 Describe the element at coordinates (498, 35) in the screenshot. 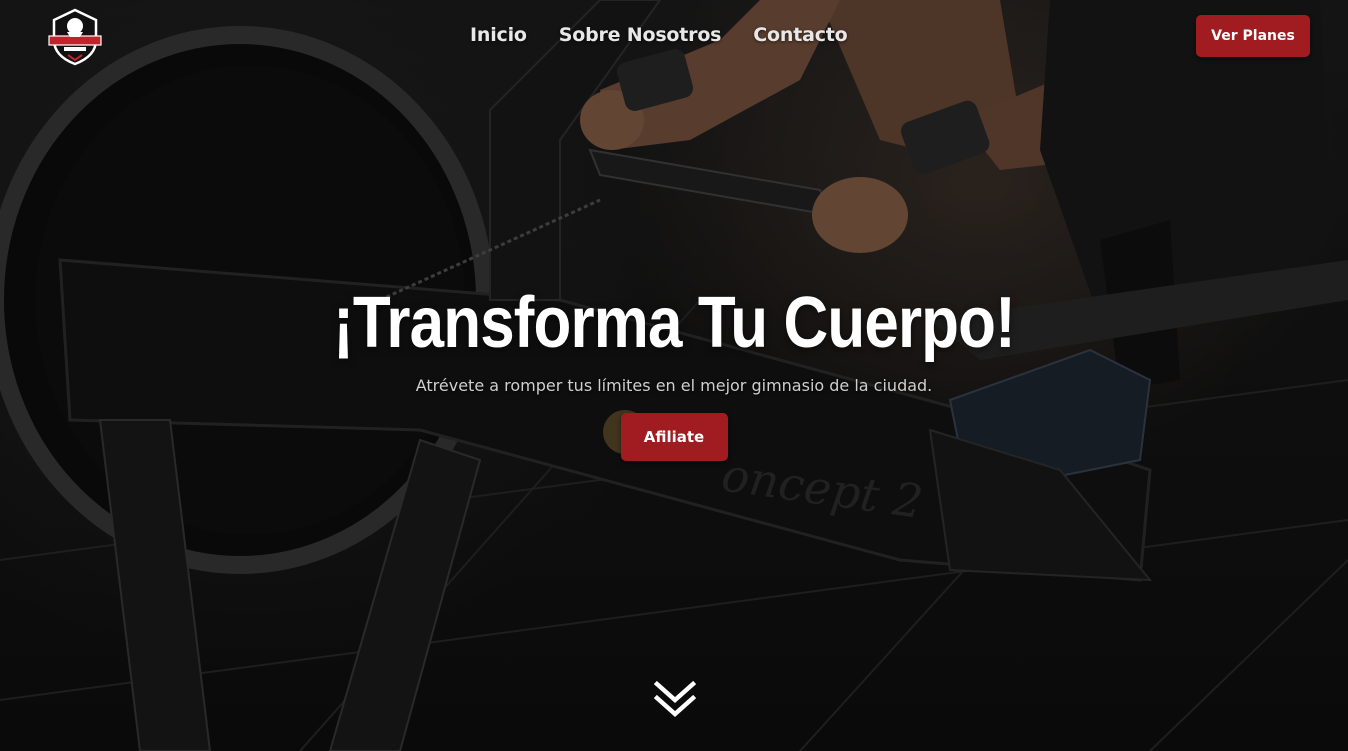

I see `nav-link-inicio: Inicio` at that location.